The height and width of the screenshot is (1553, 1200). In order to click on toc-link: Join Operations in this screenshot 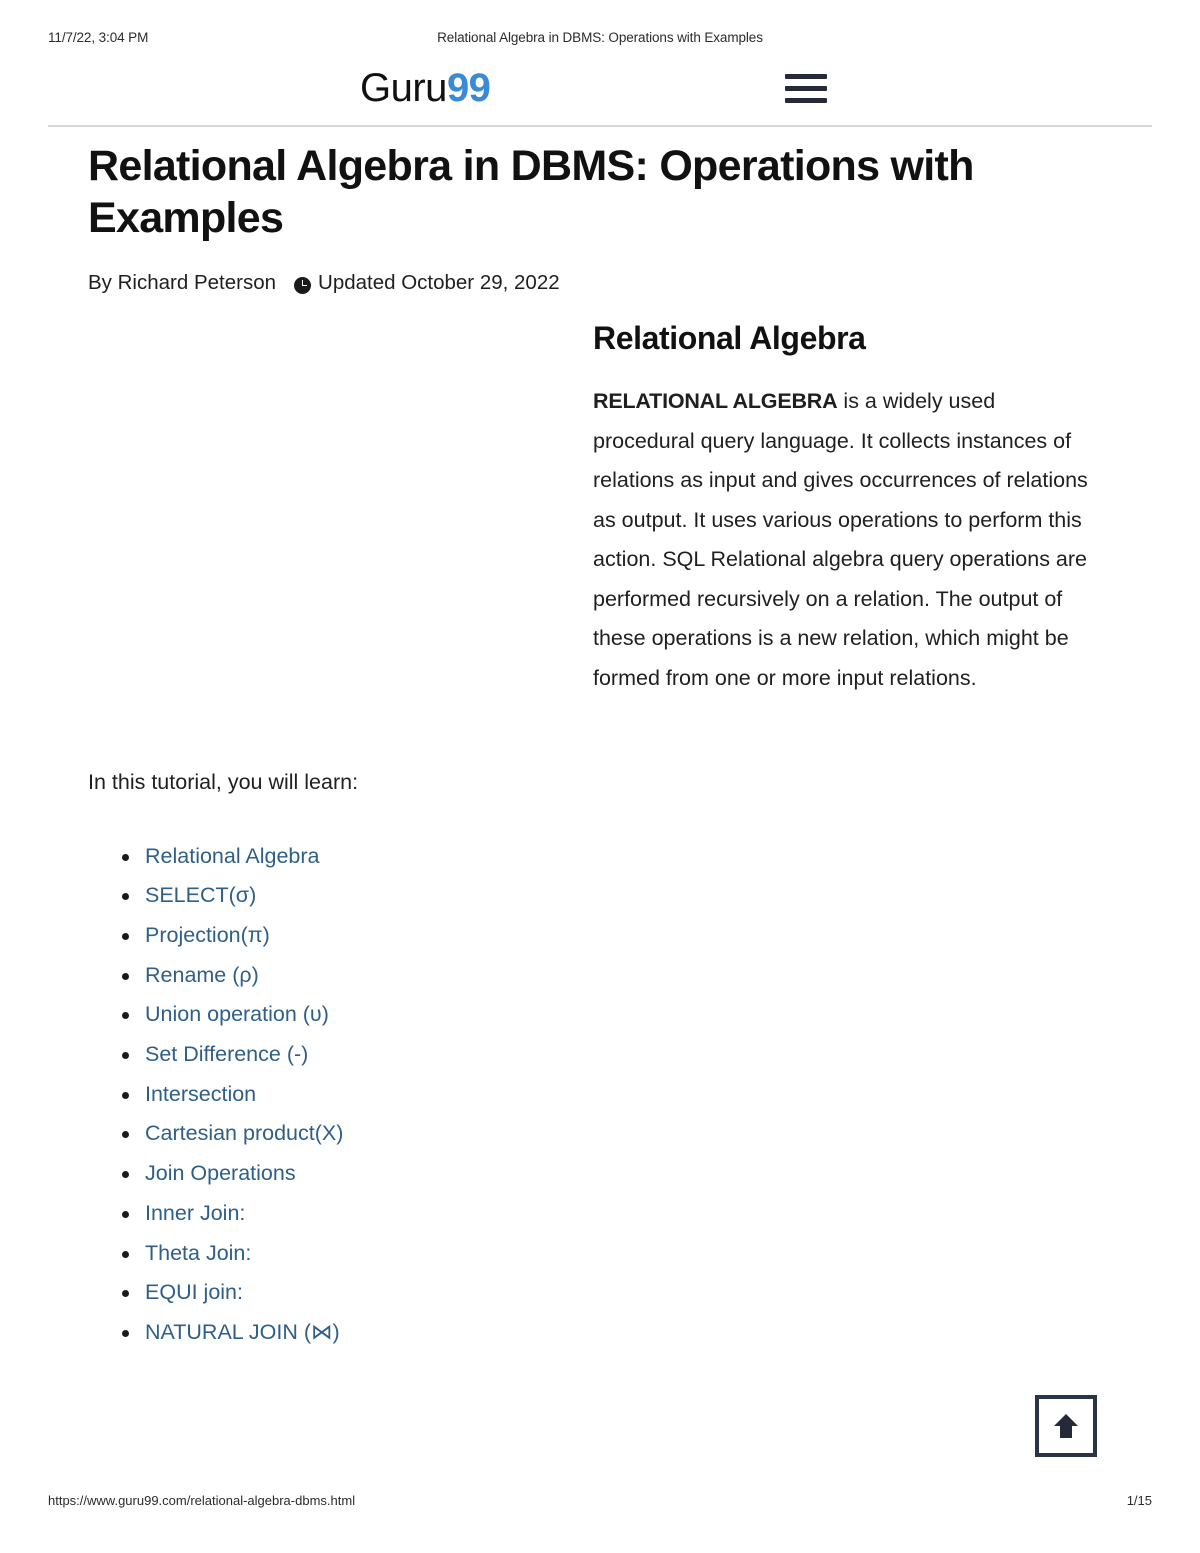, I will do `click(220, 1173)`.